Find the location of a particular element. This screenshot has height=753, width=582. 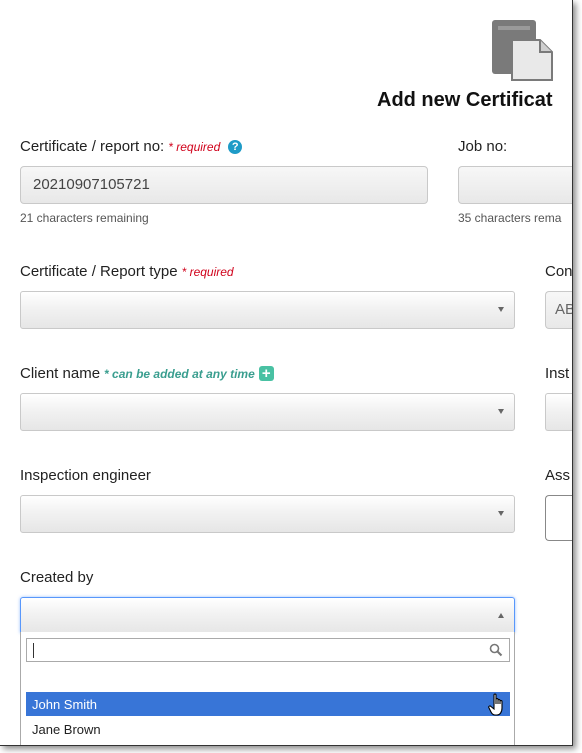

company-select: AB is located at coordinates (558, 310).